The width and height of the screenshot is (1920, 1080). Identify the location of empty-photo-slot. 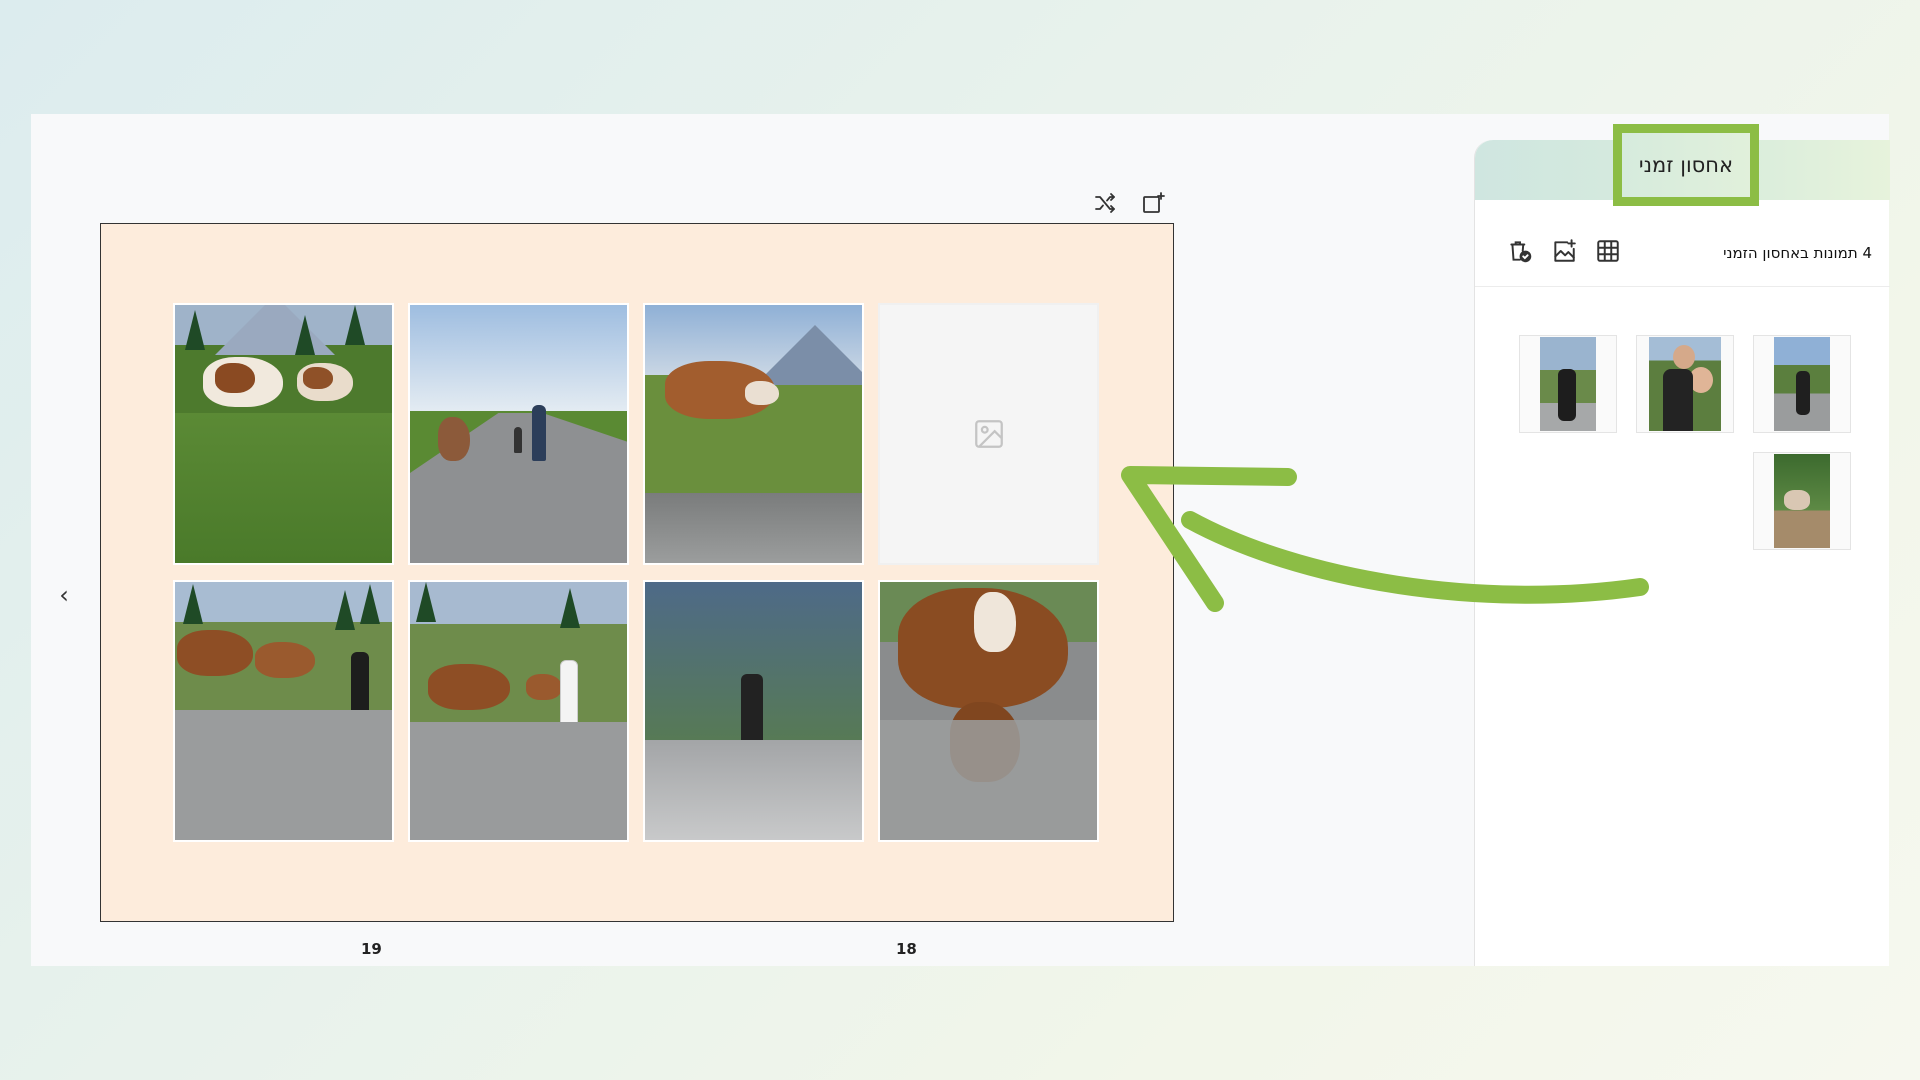
(988, 434).